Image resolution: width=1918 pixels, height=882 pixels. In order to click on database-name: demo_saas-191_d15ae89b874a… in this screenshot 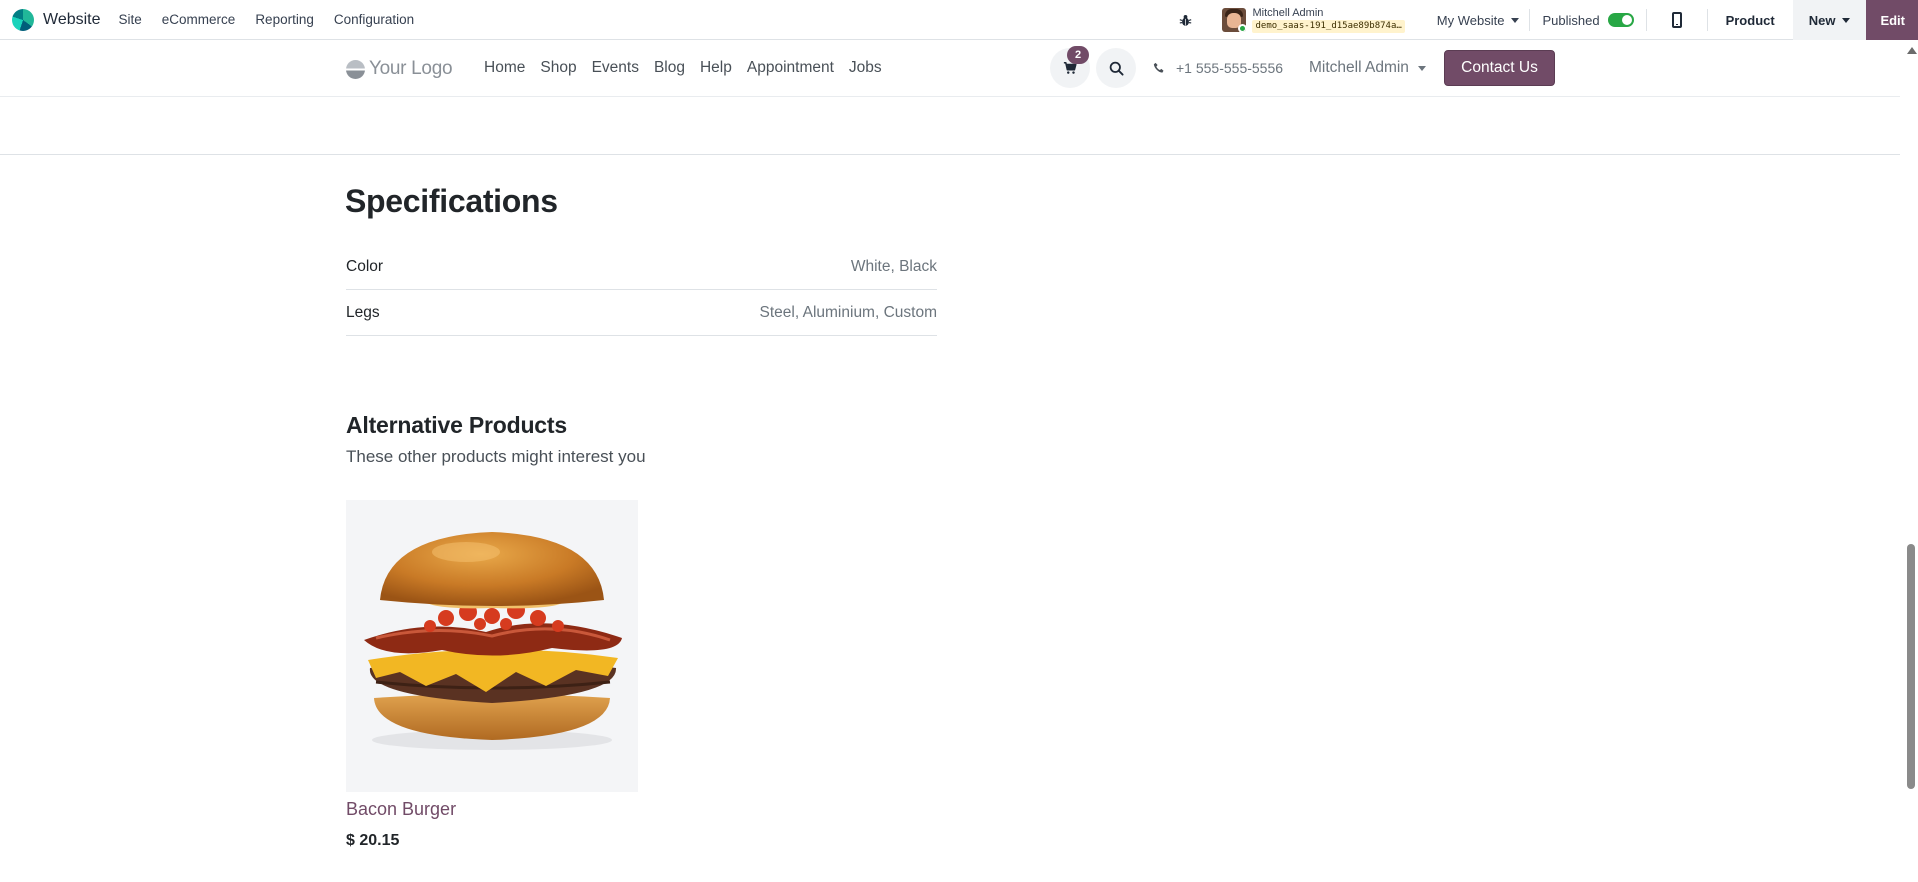, I will do `click(1328, 26)`.